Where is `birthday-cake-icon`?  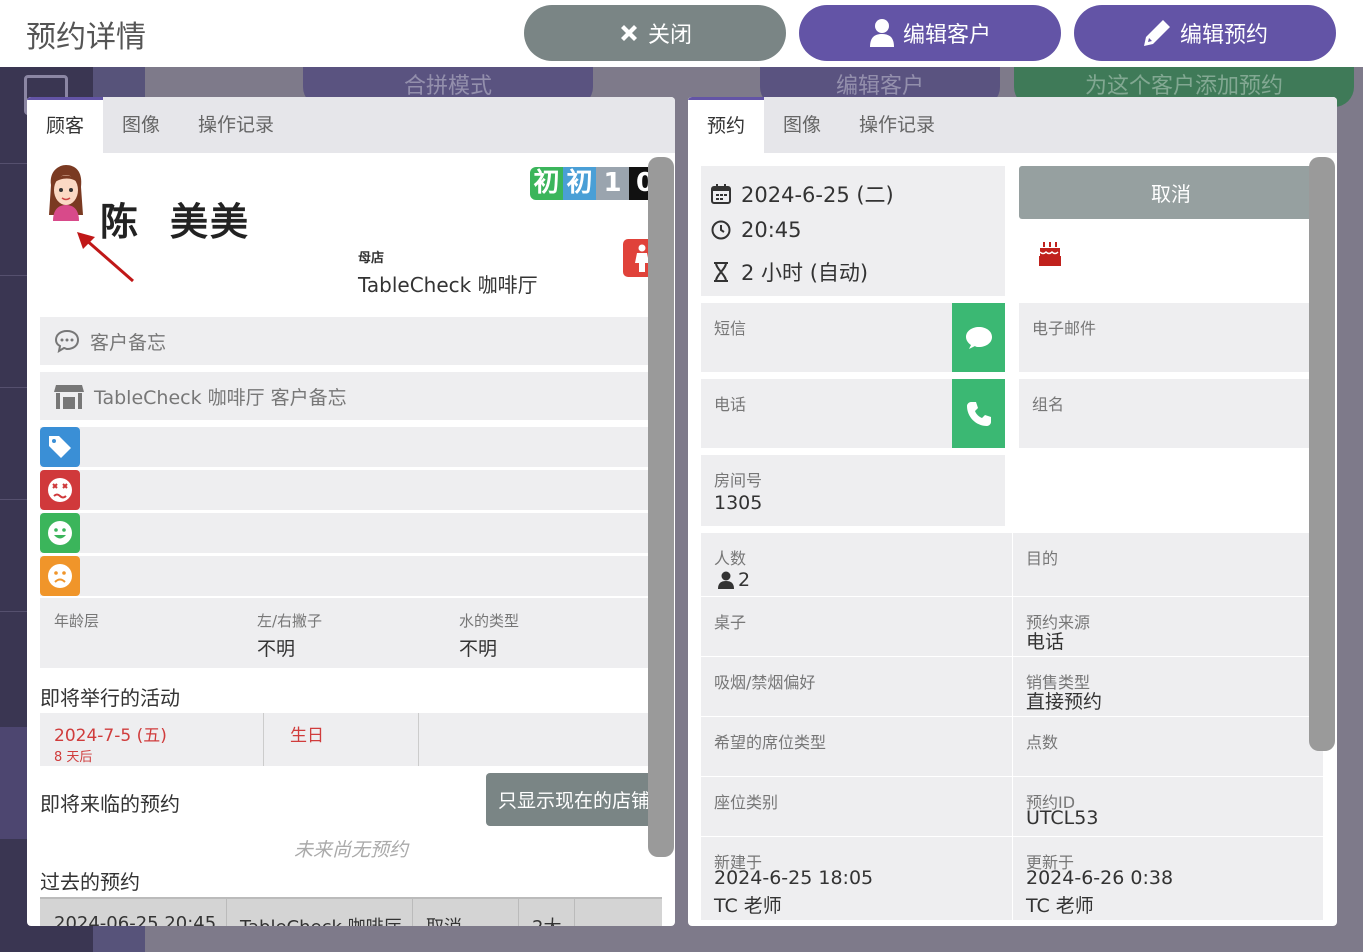 birthday-cake-icon is located at coordinates (1050, 254).